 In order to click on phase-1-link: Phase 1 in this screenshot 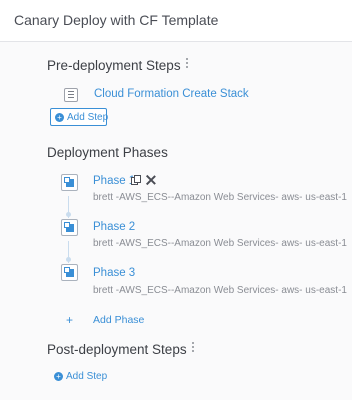, I will do `click(114, 181)`.